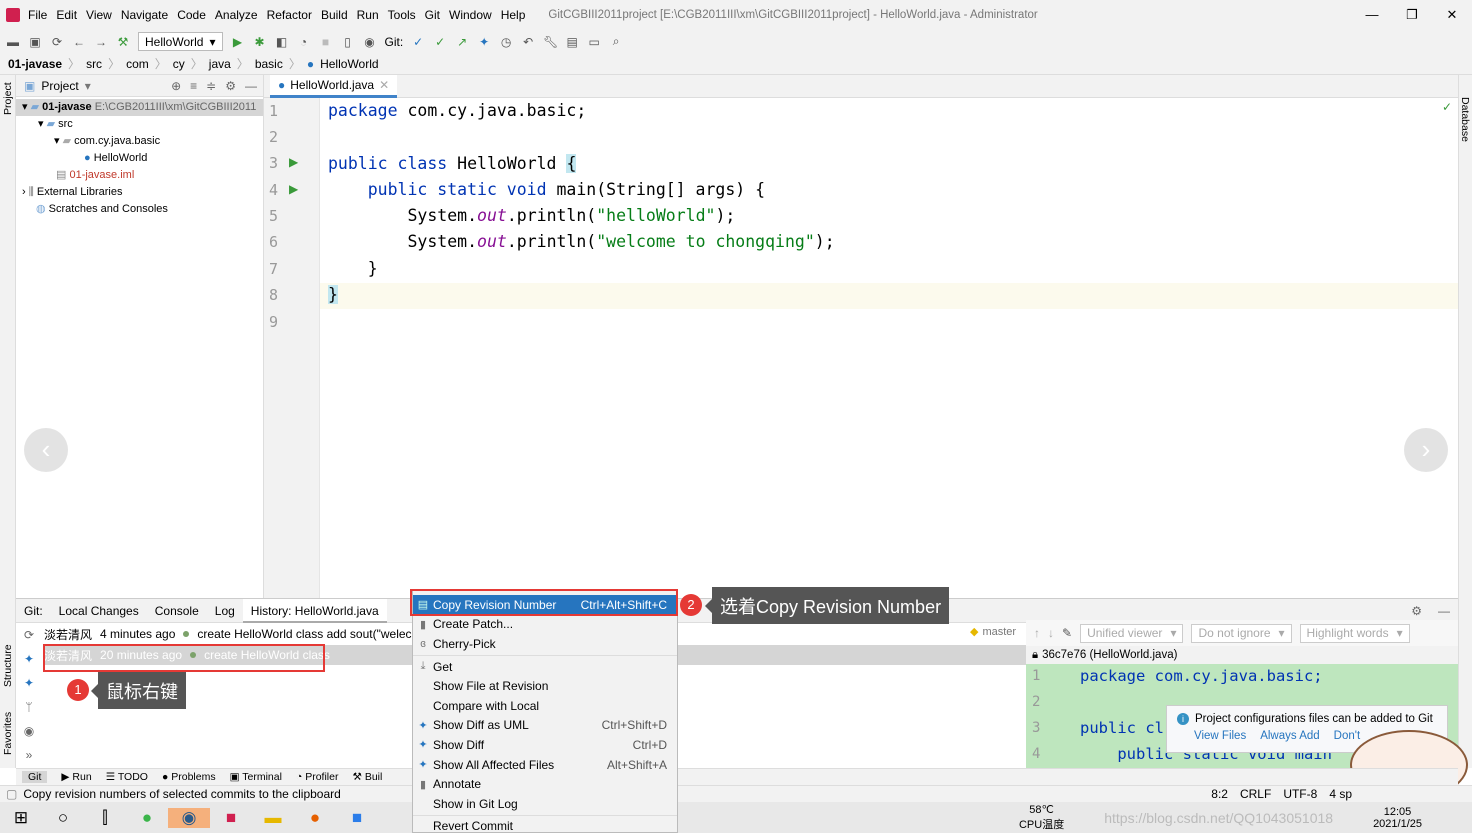 This screenshot has width=1472, height=836. Describe the element at coordinates (46, 450) in the screenshot. I see `previous-arrow-button: ‹` at that location.